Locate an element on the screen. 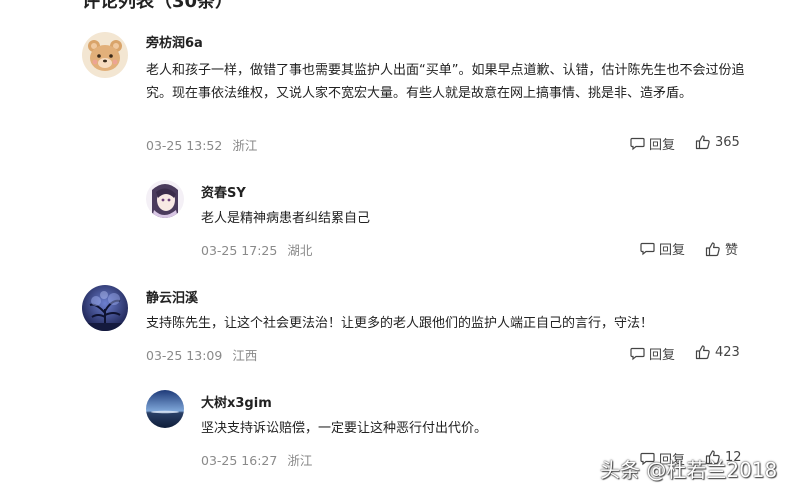 This screenshot has height=490, width=790. comment-location: 湖北 is located at coordinates (300, 250).